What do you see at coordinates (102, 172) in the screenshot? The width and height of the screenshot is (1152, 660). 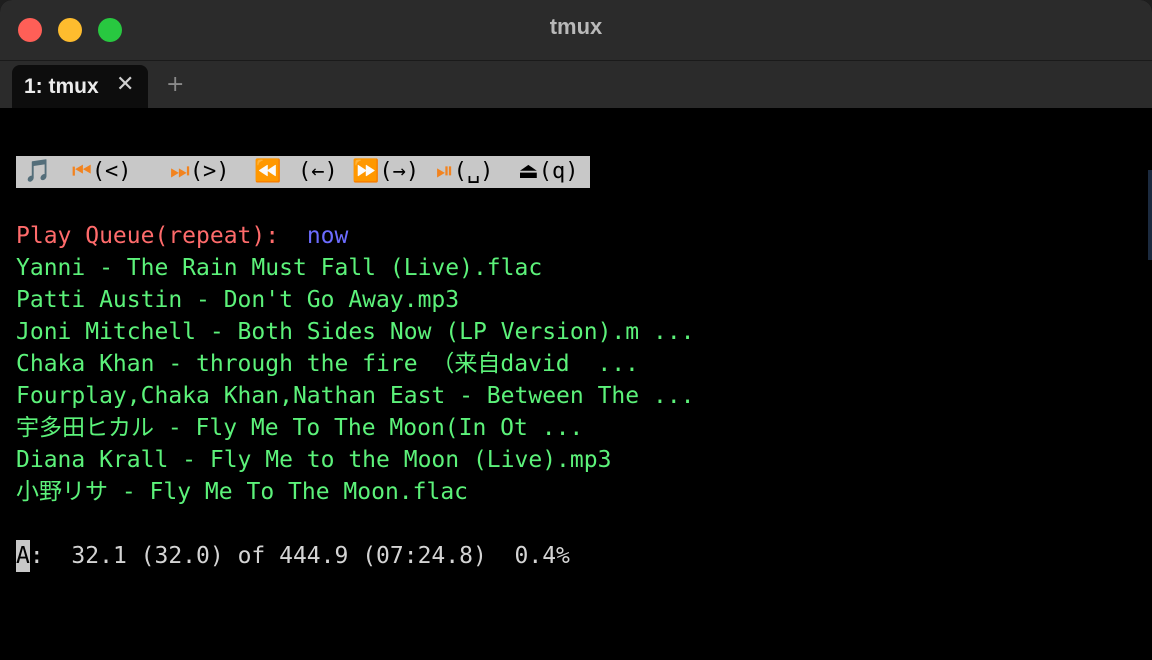 I see `previous-track-control: ⏮(<)` at bounding box center [102, 172].